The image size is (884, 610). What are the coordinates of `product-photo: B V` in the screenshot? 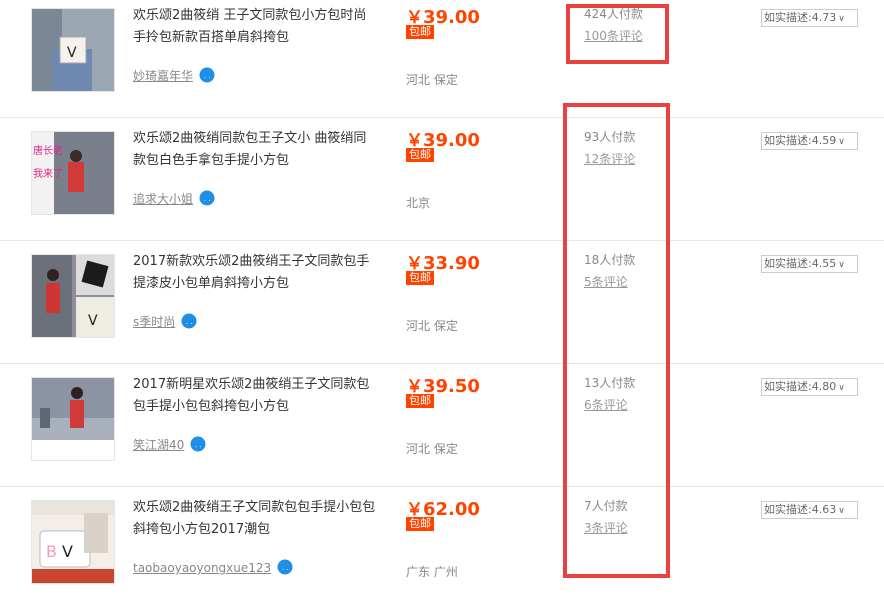 It's located at (73, 542).